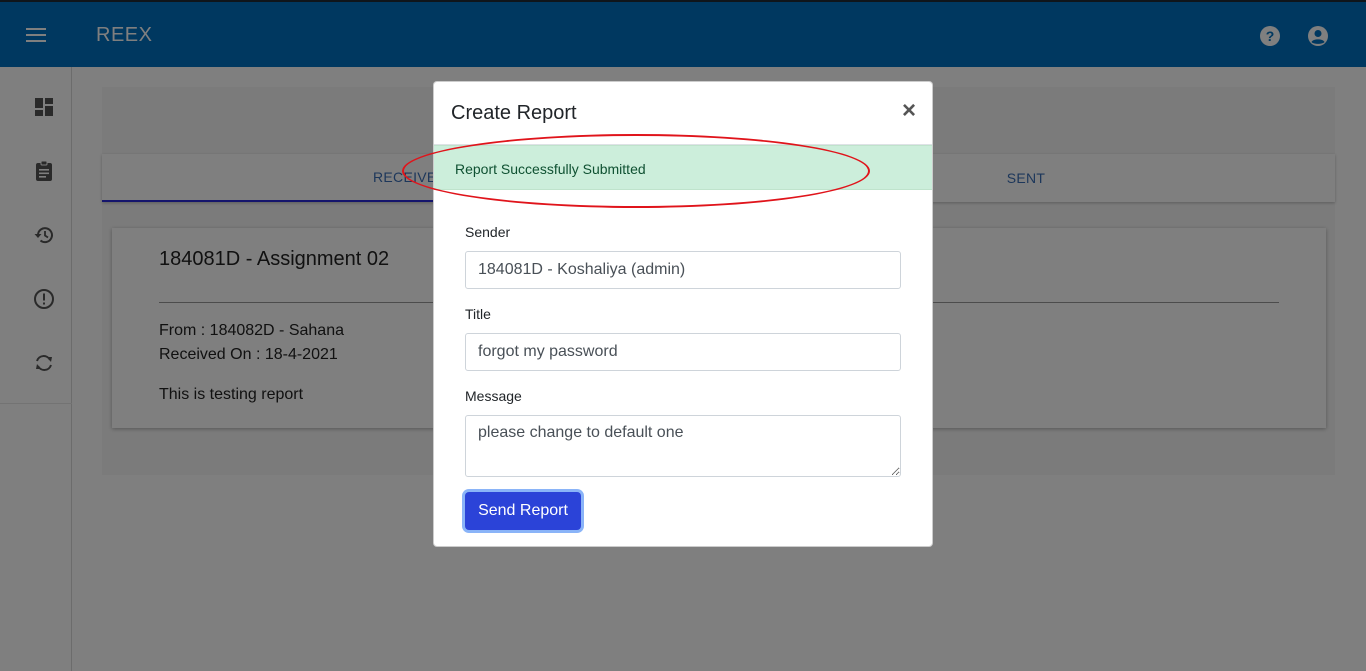 This screenshot has height=671, width=1366. What do you see at coordinates (683, 270) in the screenshot?
I see `sender-field` at bounding box center [683, 270].